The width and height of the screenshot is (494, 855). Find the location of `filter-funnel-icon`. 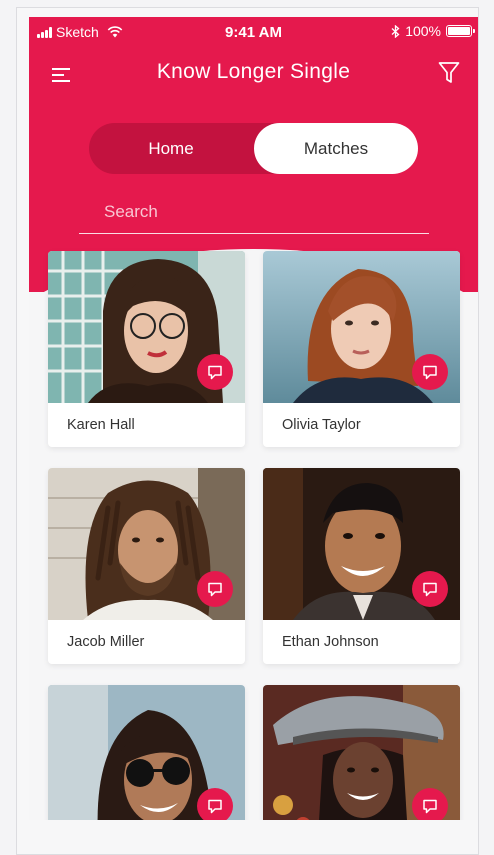

filter-funnel-icon is located at coordinates (449, 73).